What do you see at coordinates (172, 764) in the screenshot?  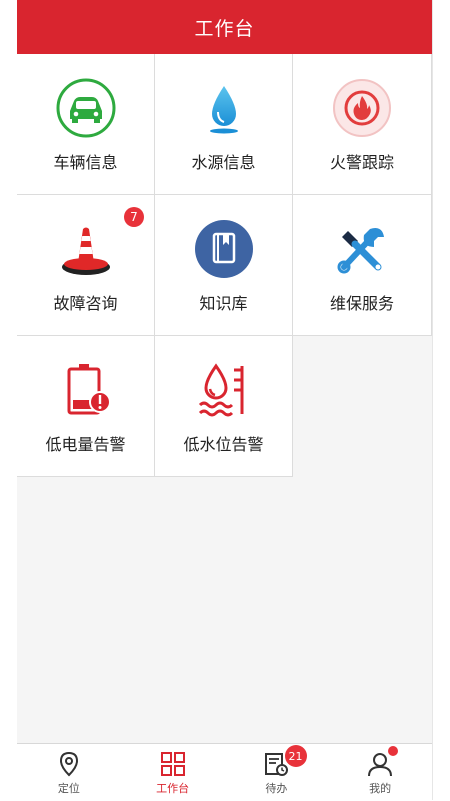 I see `grid-icon` at bounding box center [172, 764].